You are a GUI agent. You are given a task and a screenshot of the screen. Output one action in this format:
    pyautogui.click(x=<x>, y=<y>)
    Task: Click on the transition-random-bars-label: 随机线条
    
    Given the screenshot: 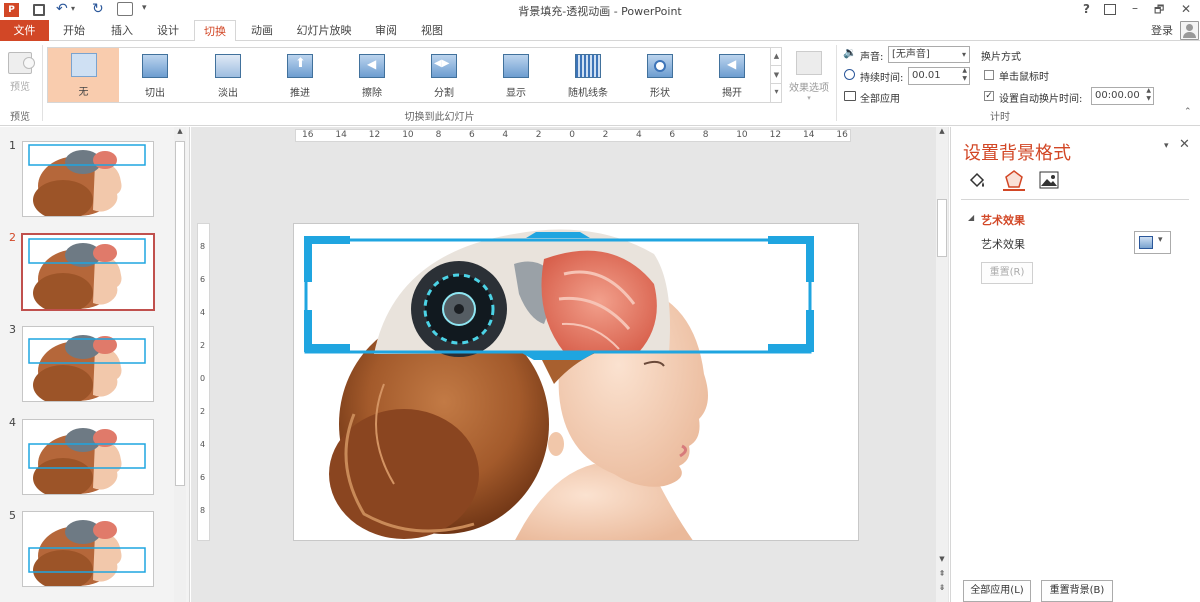 What is the action you would take?
    pyautogui.click(x=588, y=93)
    